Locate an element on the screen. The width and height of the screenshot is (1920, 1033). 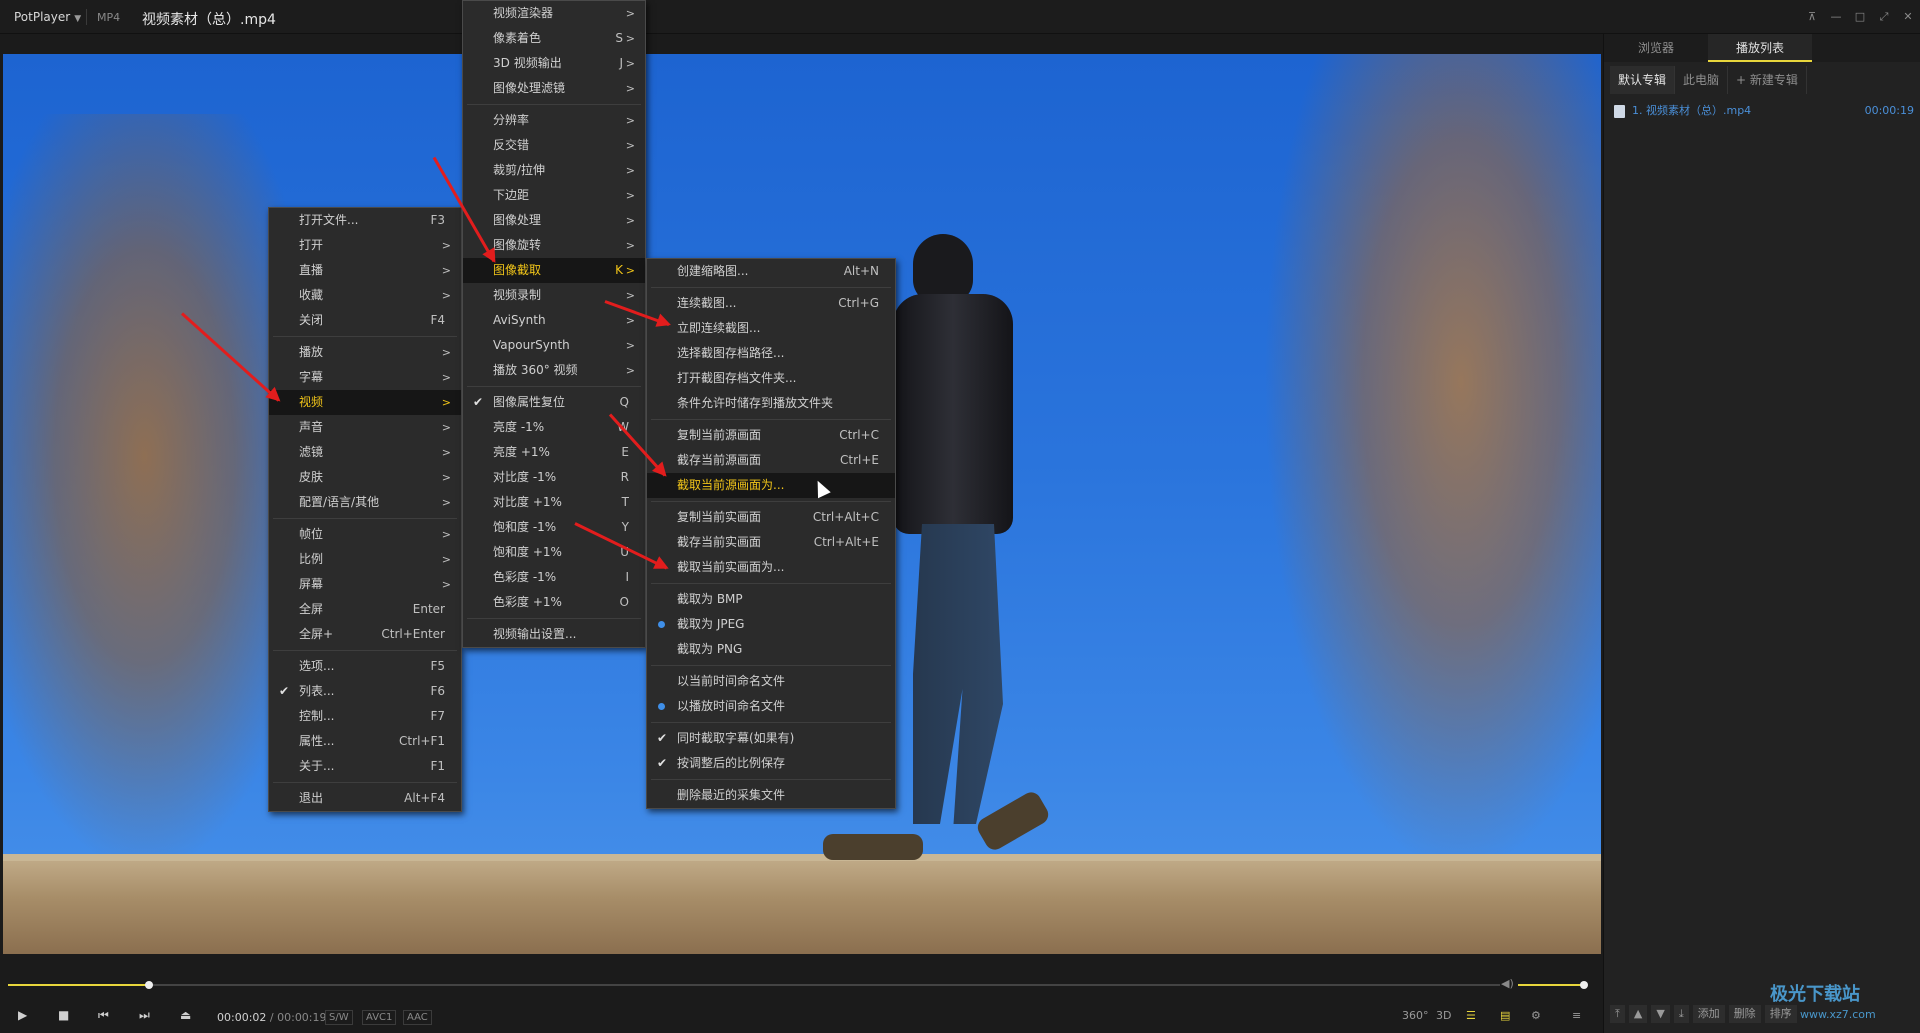
capture-menu-item: 条件允许时储存到播放文件夹 is located at coordinates (771, 403).